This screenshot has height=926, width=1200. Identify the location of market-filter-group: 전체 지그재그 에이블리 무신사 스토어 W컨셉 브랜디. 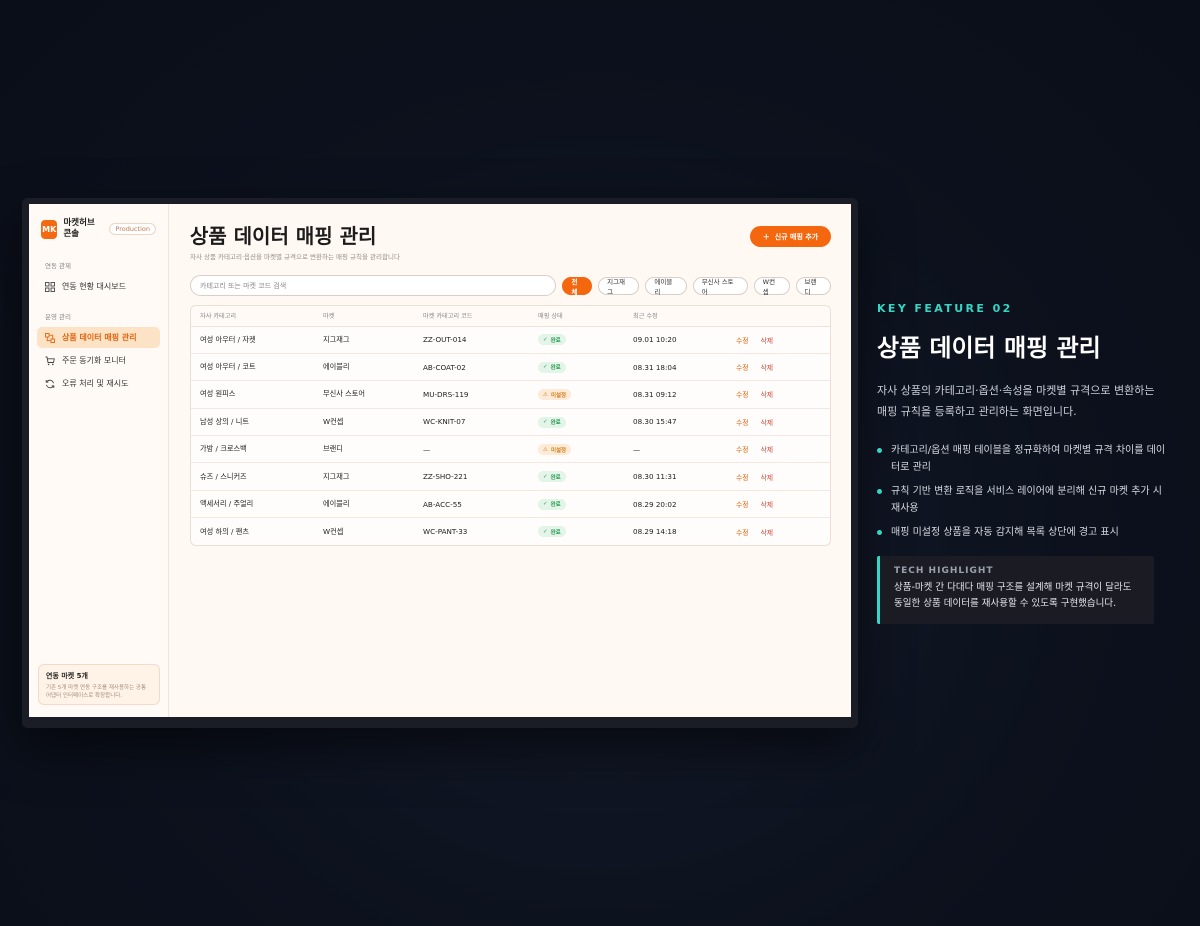
(697, 286).